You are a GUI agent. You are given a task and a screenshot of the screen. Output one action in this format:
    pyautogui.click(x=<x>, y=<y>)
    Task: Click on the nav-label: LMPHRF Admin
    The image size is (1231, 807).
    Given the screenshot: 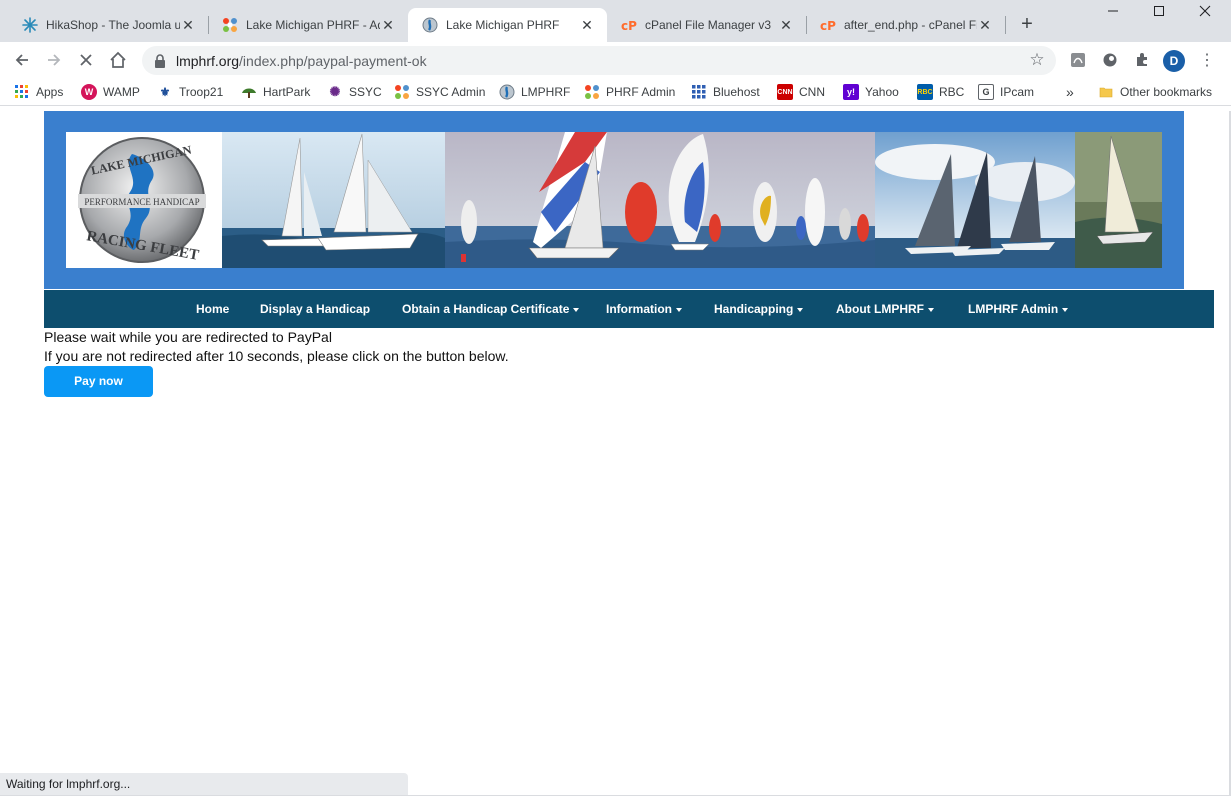 What is the action you would take?
    pyautogui.click(x=1013, y=309)
    